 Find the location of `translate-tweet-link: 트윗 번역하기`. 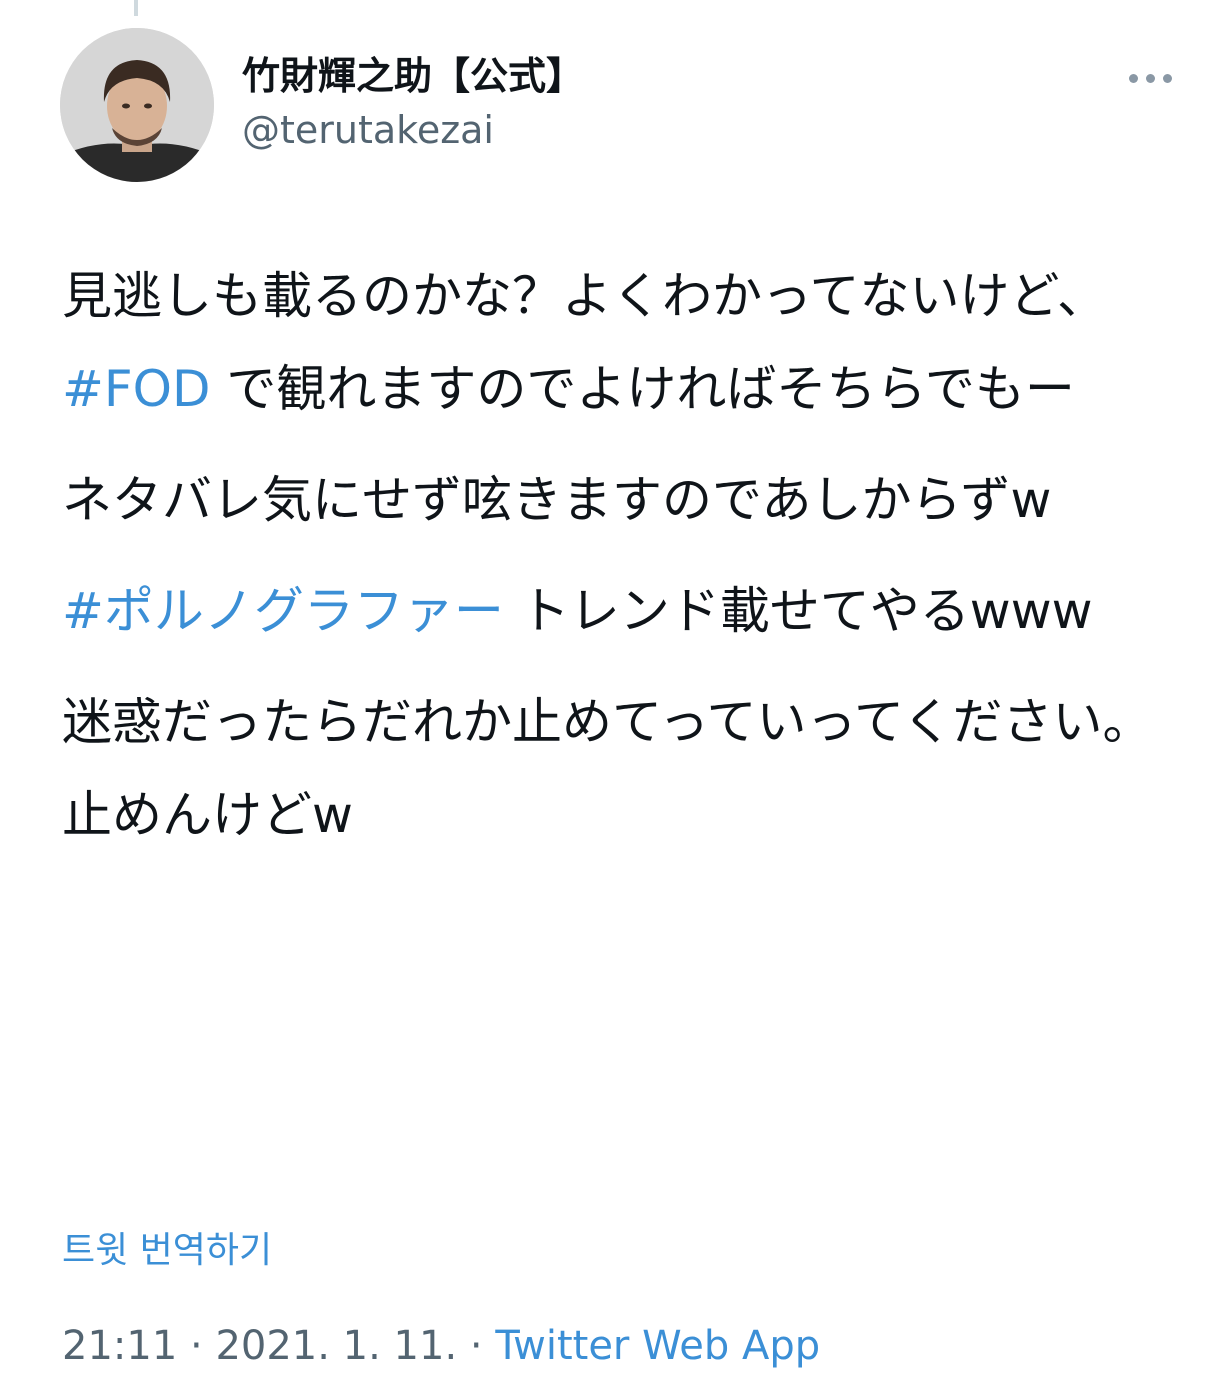

translate-tweet-link: 트윗 번역하기 is located at coordinates (167, 1251).